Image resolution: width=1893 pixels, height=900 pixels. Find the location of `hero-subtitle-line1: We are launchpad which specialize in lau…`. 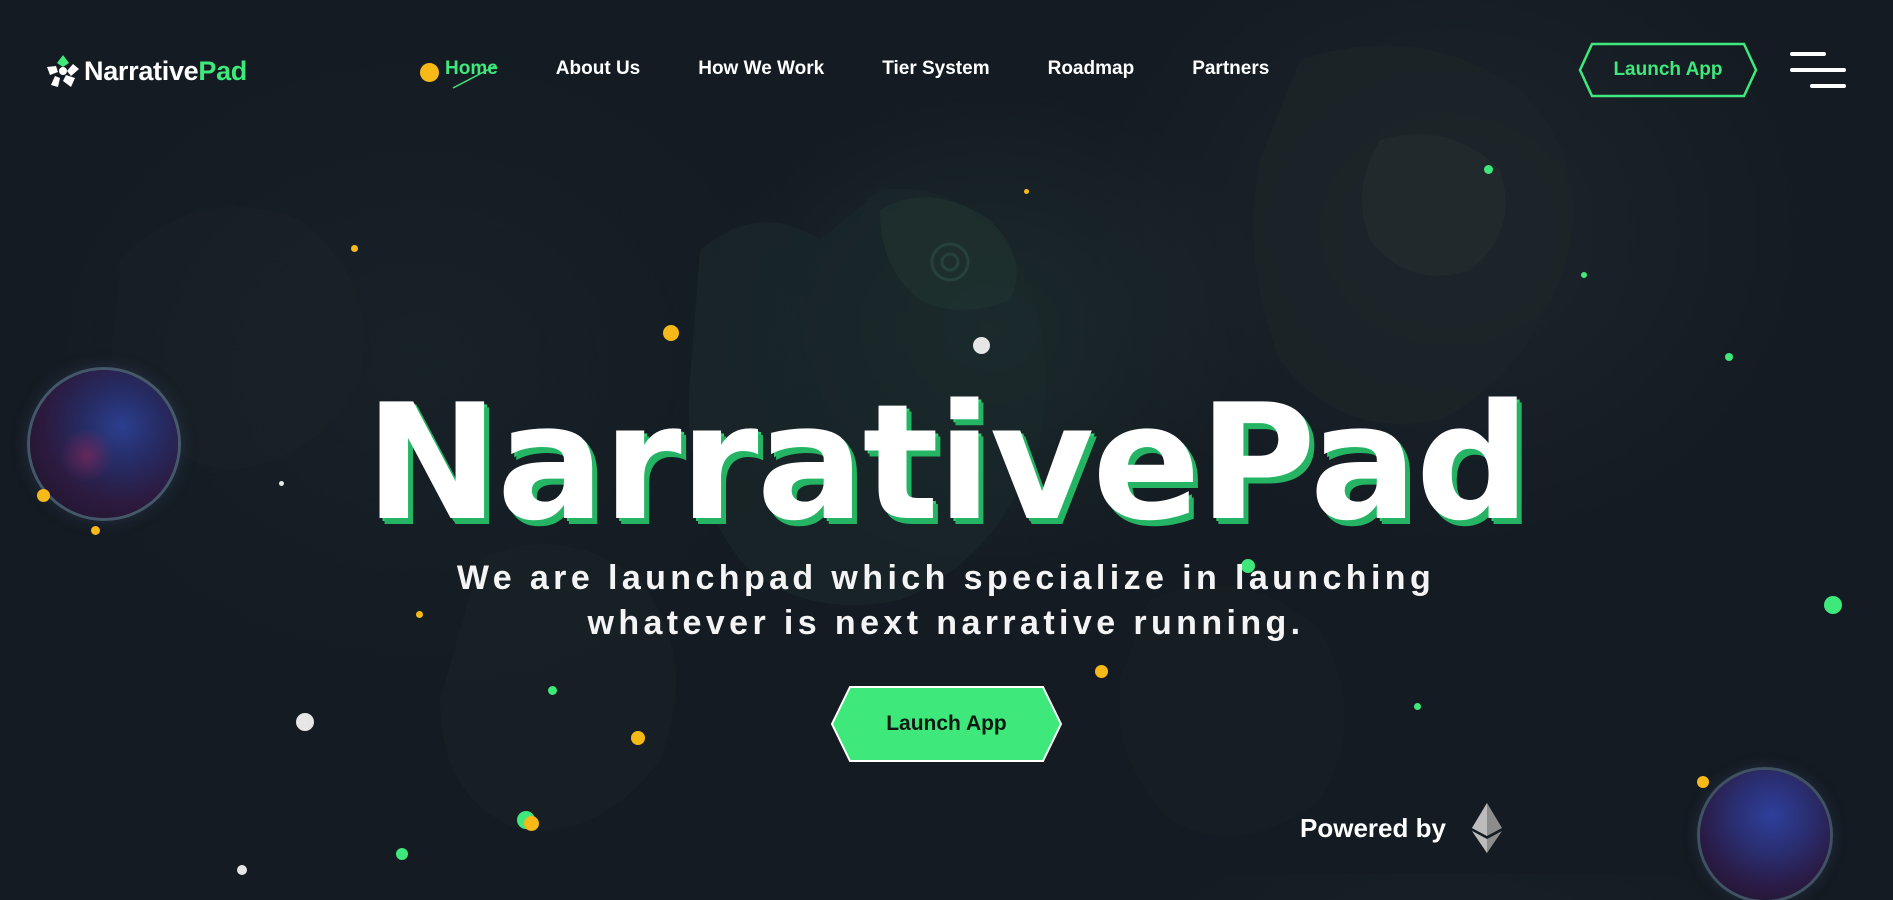

hero-subtitle-line1: We are launchpad which specialize in lau… is located at coordinates (946, 578).